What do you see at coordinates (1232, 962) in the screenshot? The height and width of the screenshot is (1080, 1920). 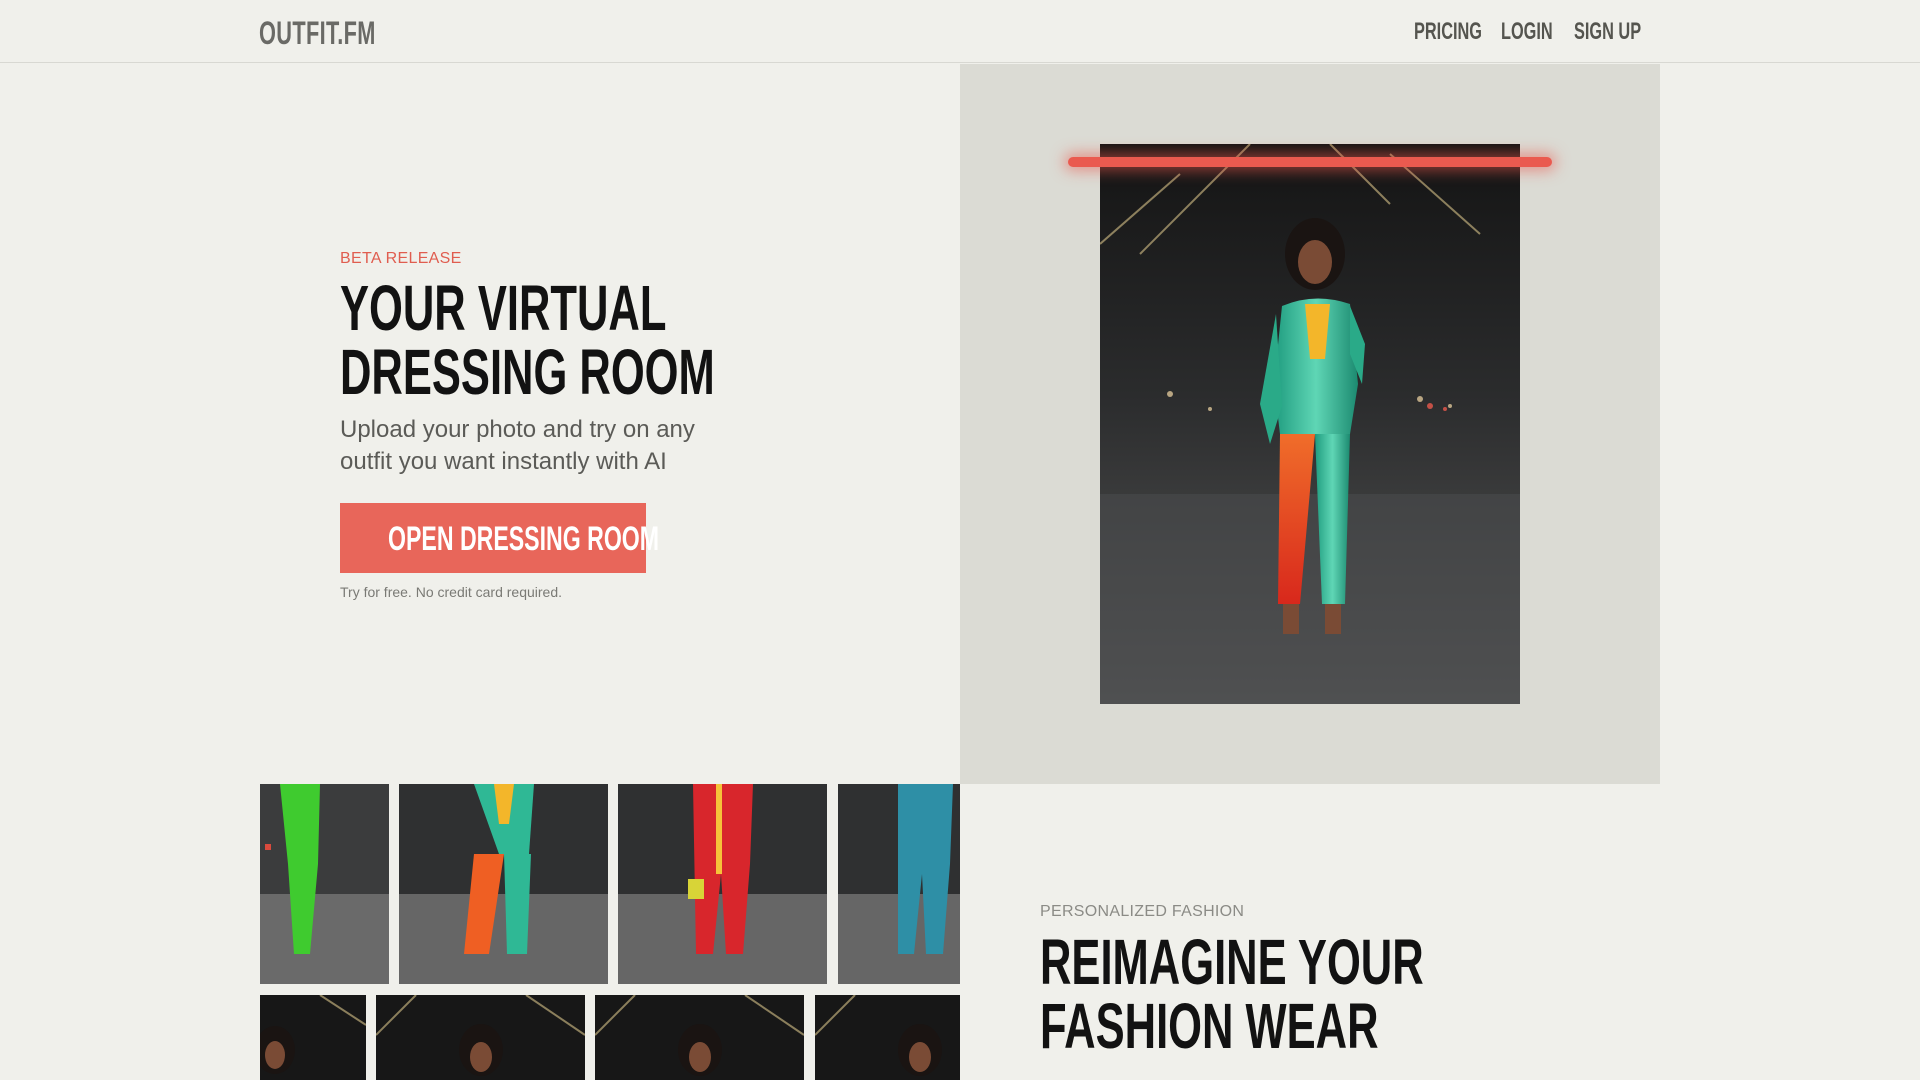 I see `section2-title-line-1: REIMAGINE YOUR` at bounding box center [1232, 962].